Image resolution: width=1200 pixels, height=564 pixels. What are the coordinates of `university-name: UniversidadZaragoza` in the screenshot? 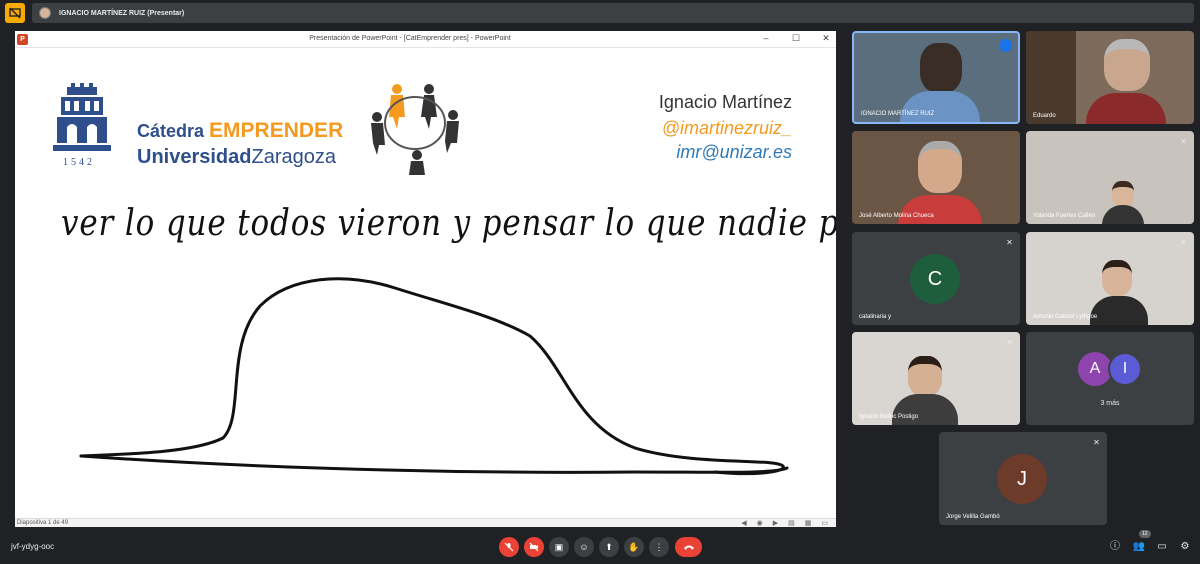 It's located at (236, 157).